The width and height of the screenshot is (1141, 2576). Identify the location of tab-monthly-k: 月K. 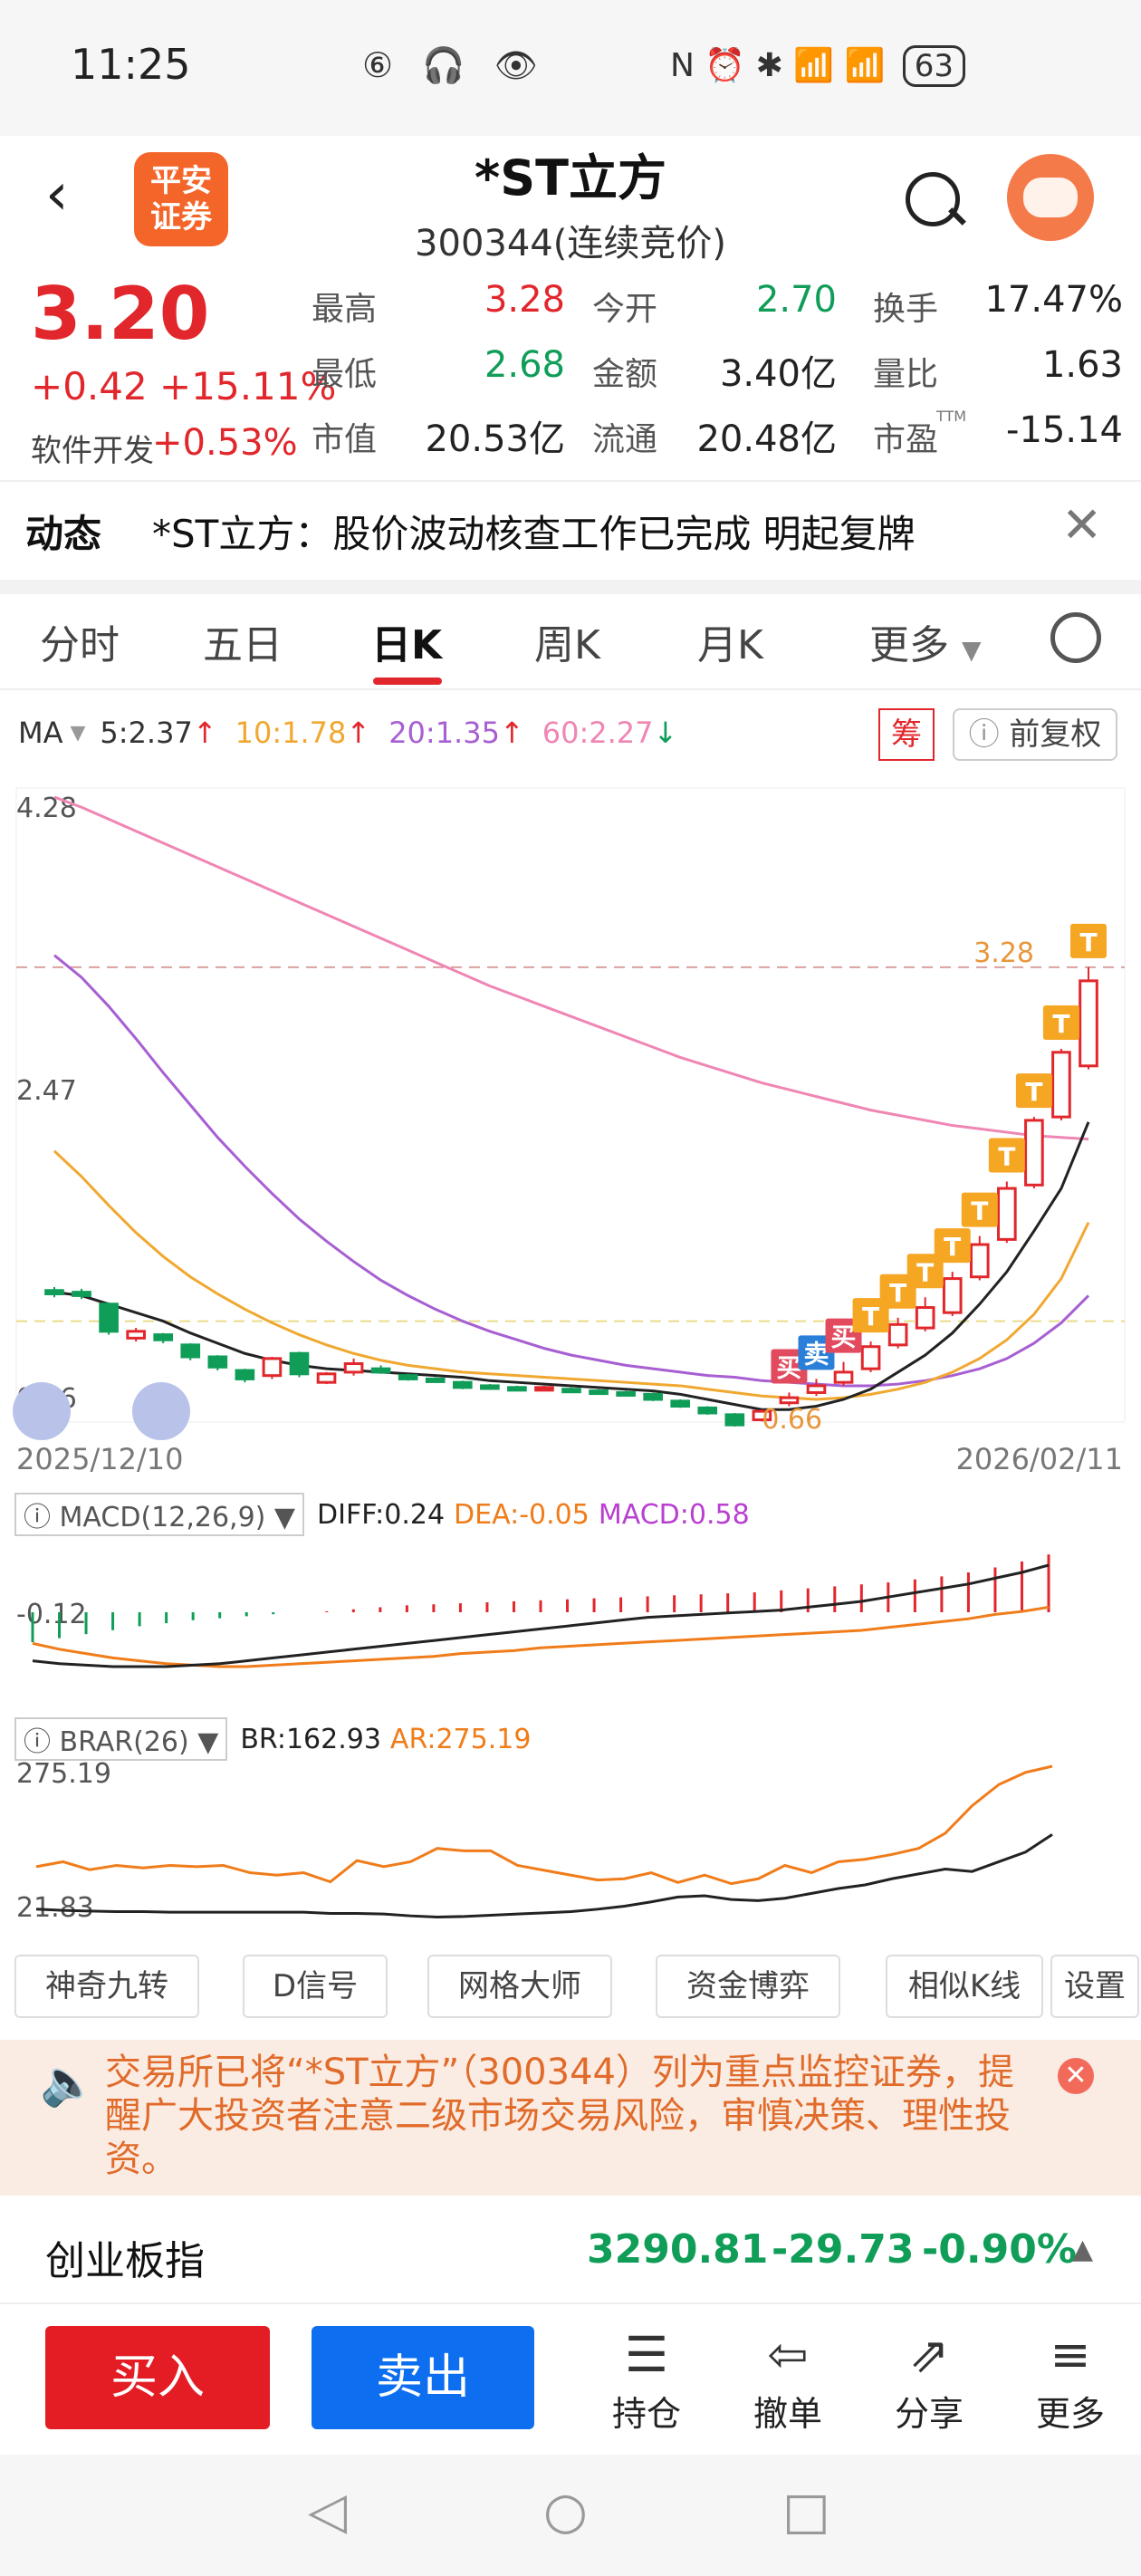
(730, 641).